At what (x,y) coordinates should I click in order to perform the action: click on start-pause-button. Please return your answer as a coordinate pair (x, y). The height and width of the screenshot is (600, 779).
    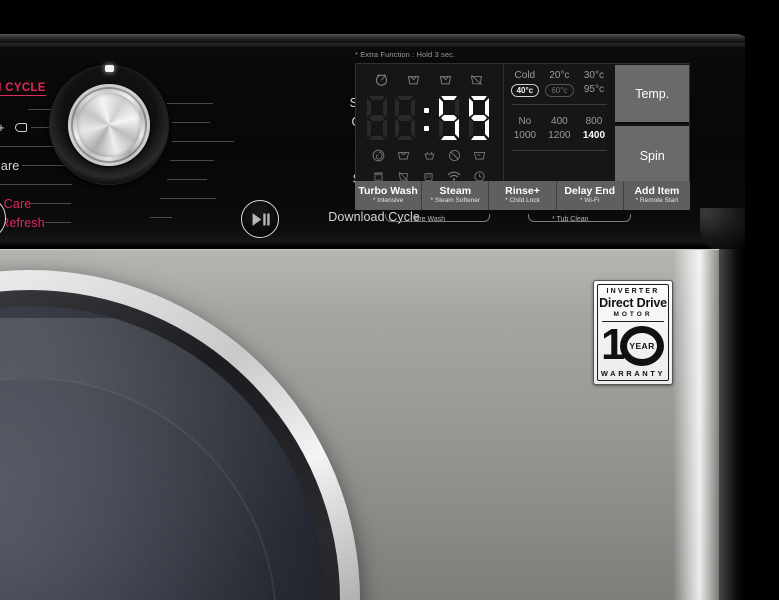
    Looking at the image, I should click on (260, 219).